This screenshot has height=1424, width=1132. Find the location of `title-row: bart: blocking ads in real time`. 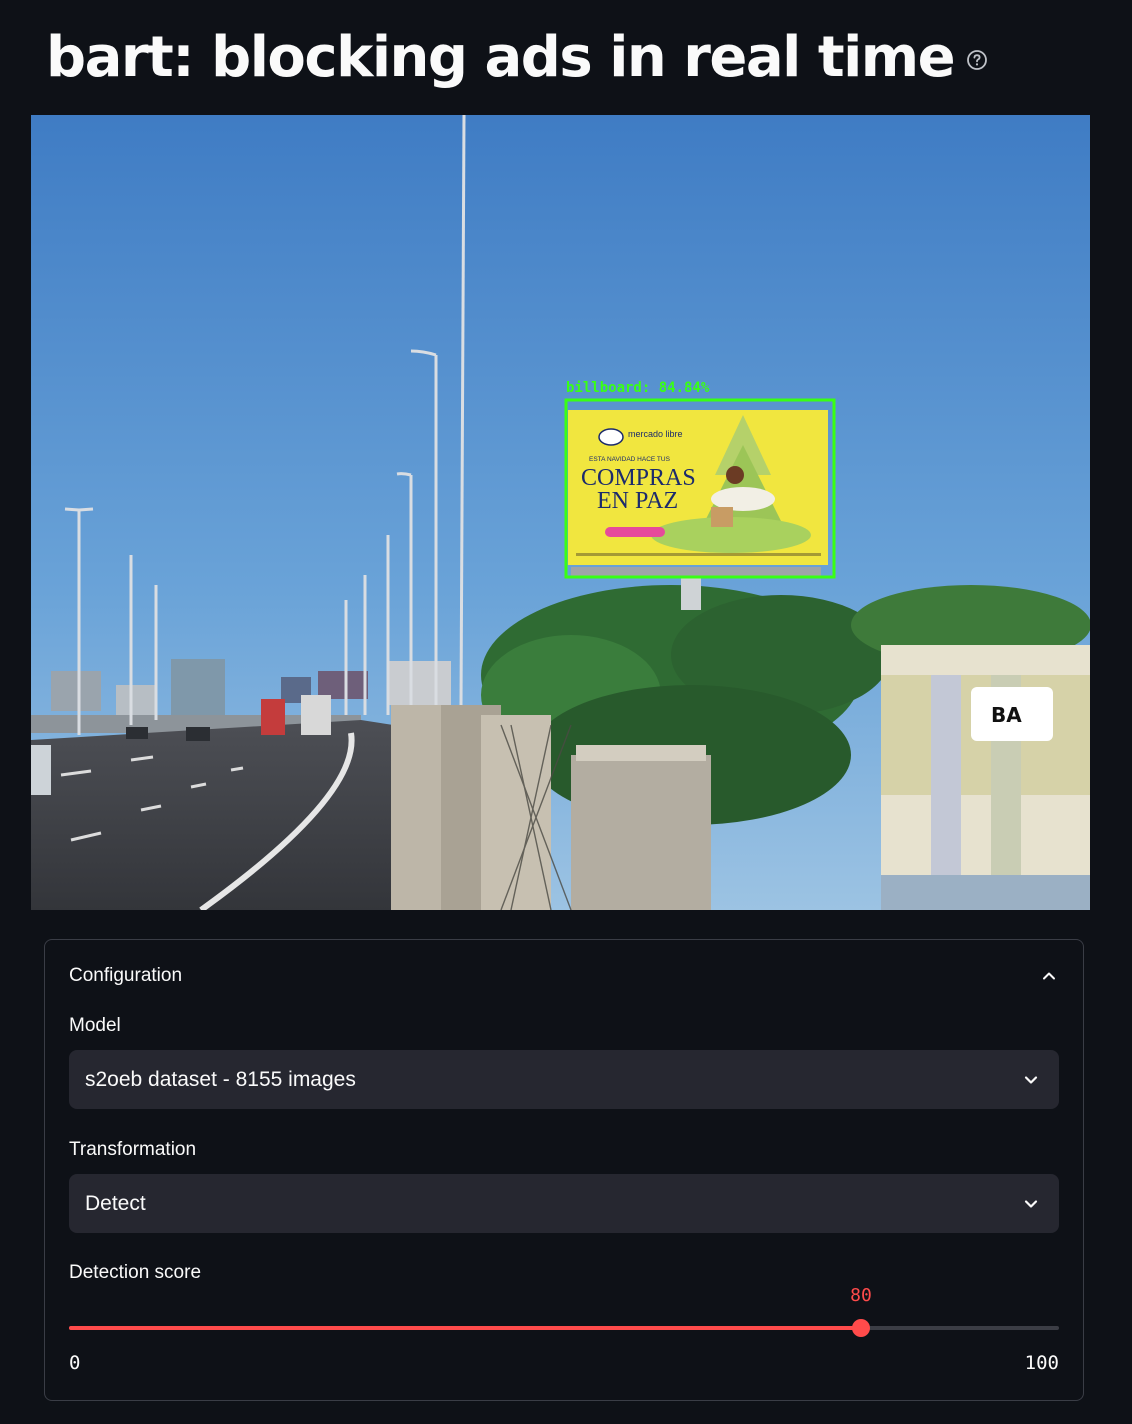

title-row: bart: blocking ads in real time is located at coordinates (517, 58).